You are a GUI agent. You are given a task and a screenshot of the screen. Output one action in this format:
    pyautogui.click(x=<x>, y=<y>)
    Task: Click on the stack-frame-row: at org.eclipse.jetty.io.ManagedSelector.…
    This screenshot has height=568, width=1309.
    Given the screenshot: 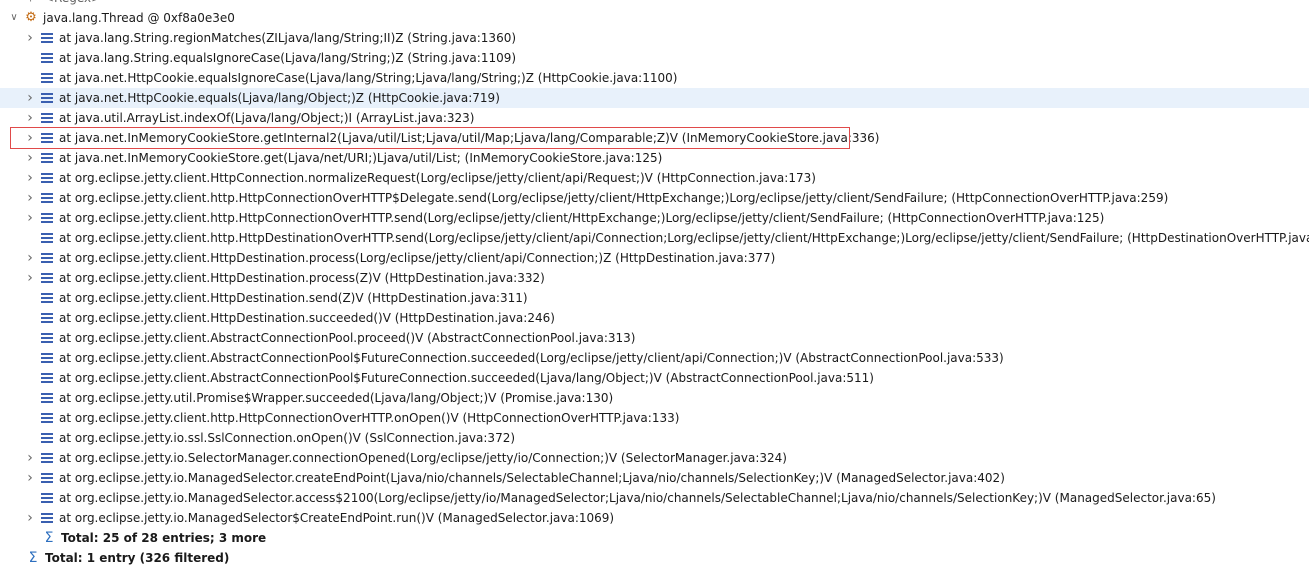 What is the action you would take?
    pyautogui.click(x=654, y=498)
    